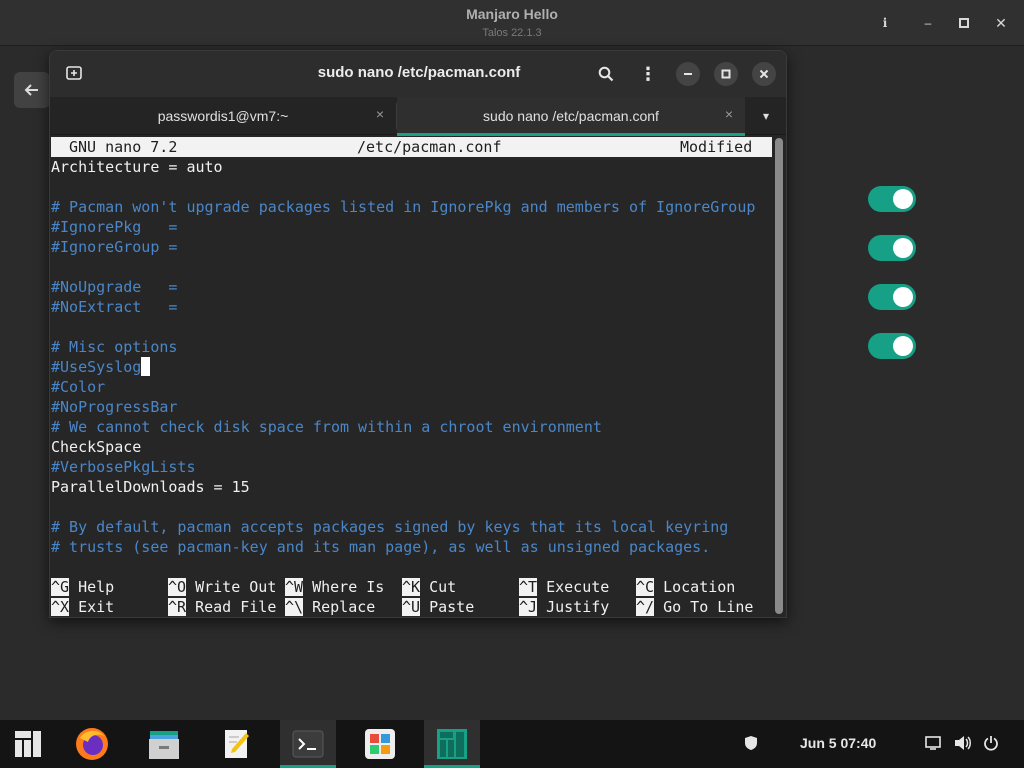 The height and width of the screenshot is (768, 1024). I want to click on text-editor-icon, so click(238, 744).